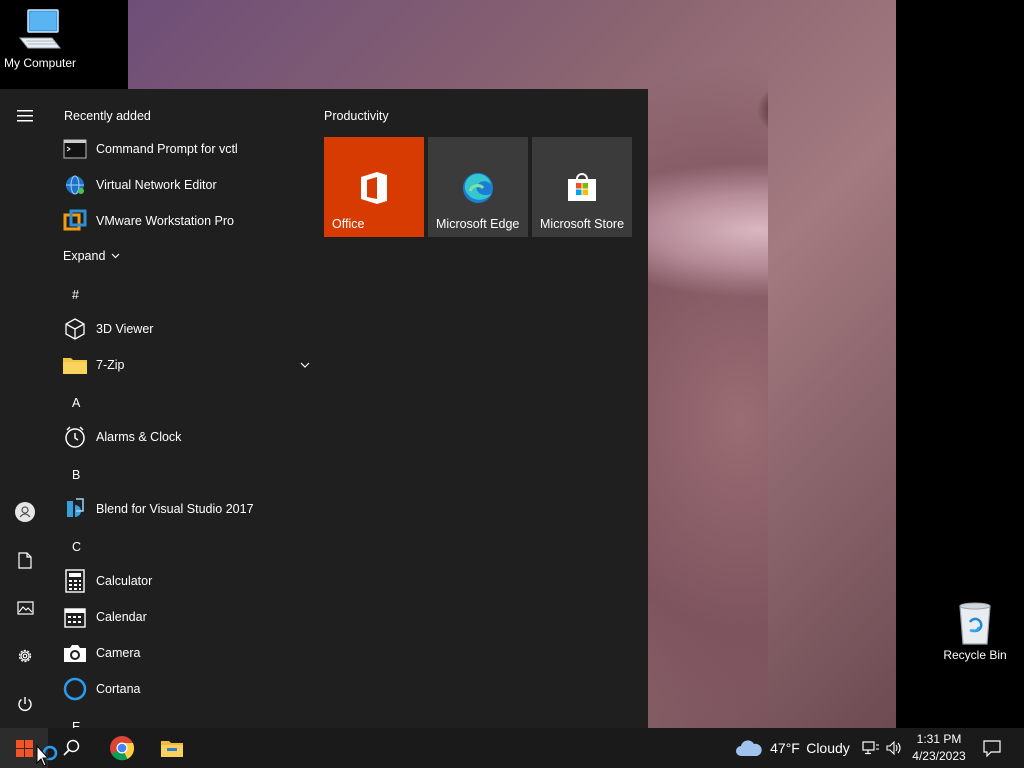  I want to click on cube-icon, so click(75, 329).